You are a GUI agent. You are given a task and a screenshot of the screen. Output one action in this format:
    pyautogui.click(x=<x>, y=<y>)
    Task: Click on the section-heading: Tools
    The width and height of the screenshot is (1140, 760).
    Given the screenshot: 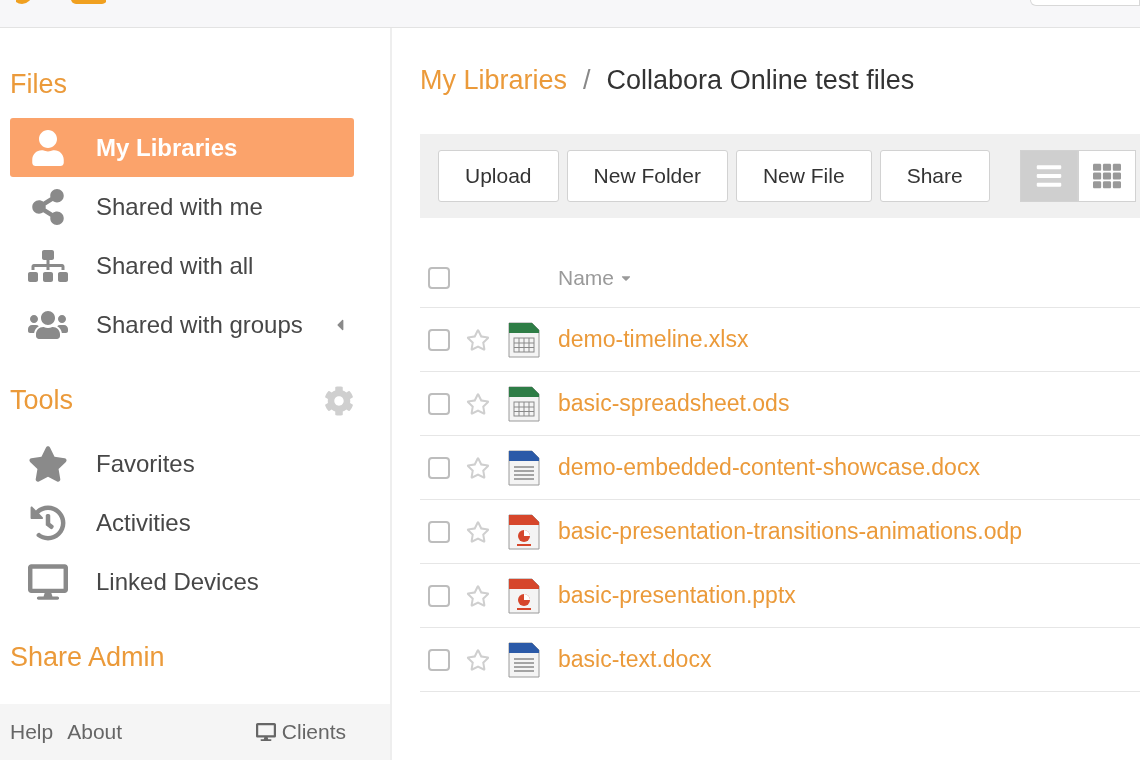 What is the action you would take?
    pyautogui.click(x=42, y=401)
    